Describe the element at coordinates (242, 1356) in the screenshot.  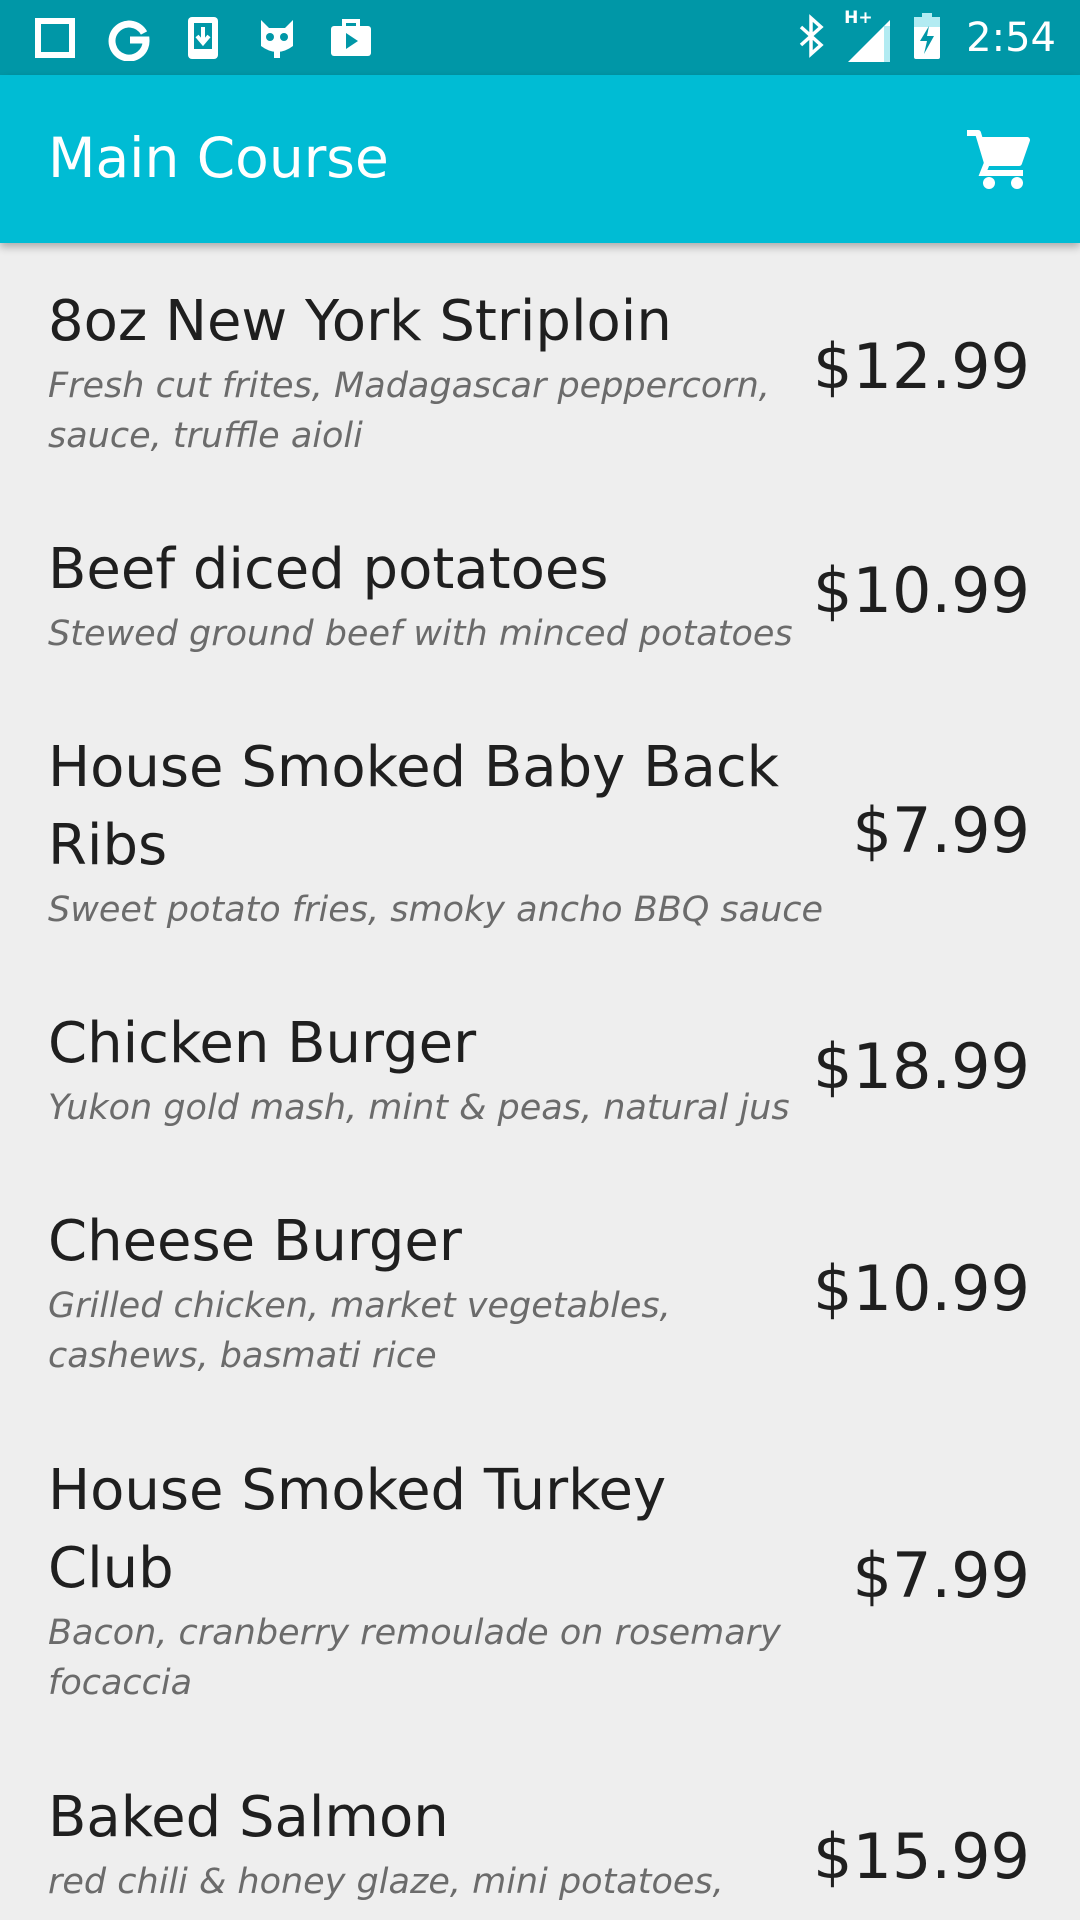
I see `menu-item-description: cashews, basmati rice` at that location.